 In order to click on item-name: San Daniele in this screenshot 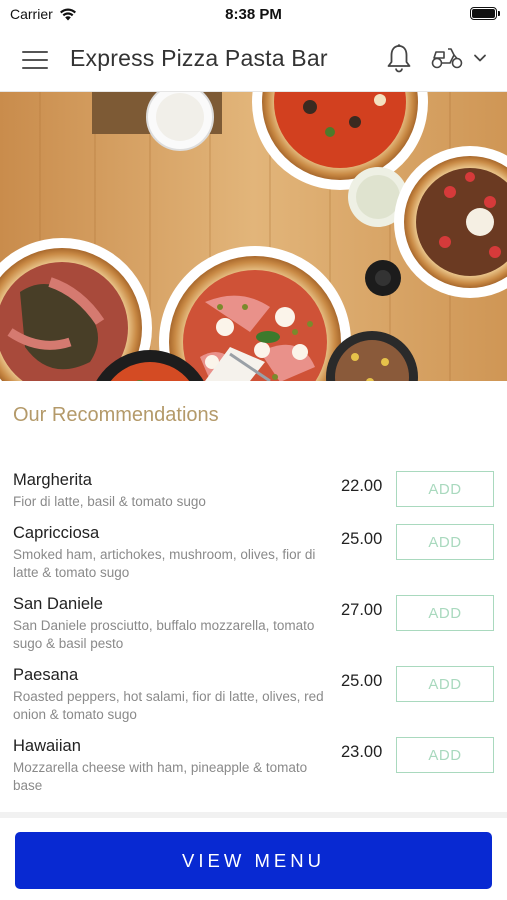, I will do `click(58, 604)`.